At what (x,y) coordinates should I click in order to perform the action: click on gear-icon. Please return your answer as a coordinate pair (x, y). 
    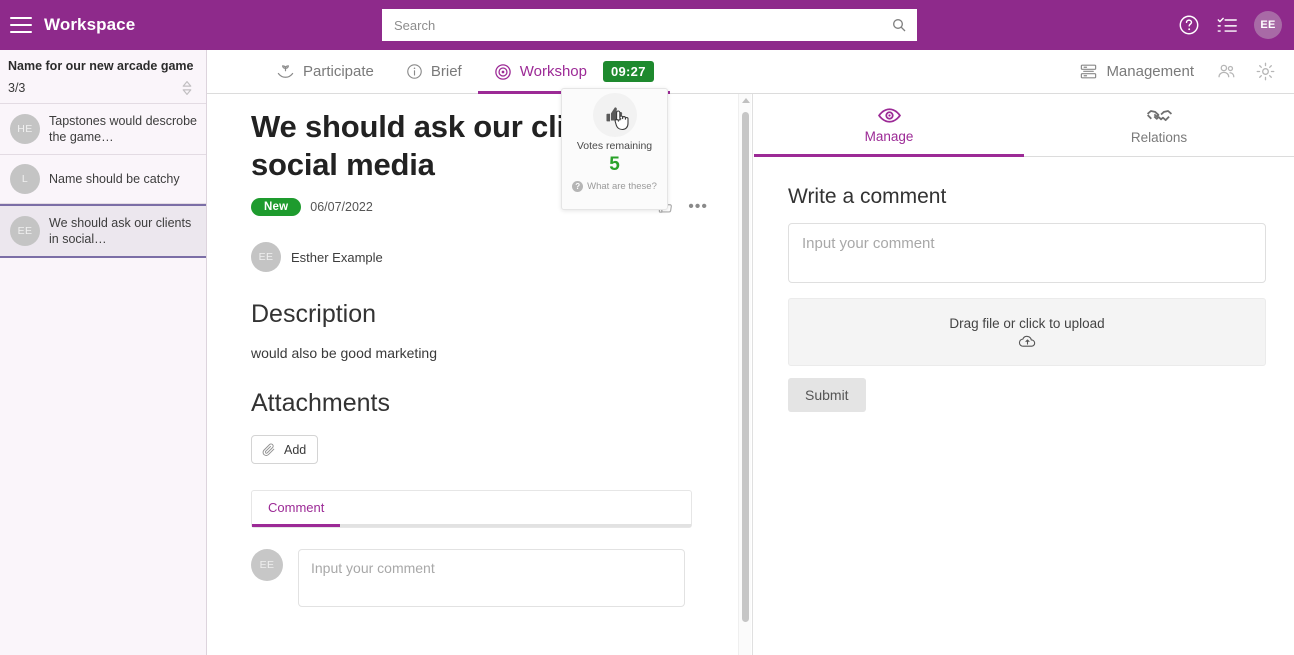
    Looking at the image, I should click on (1265, 71).